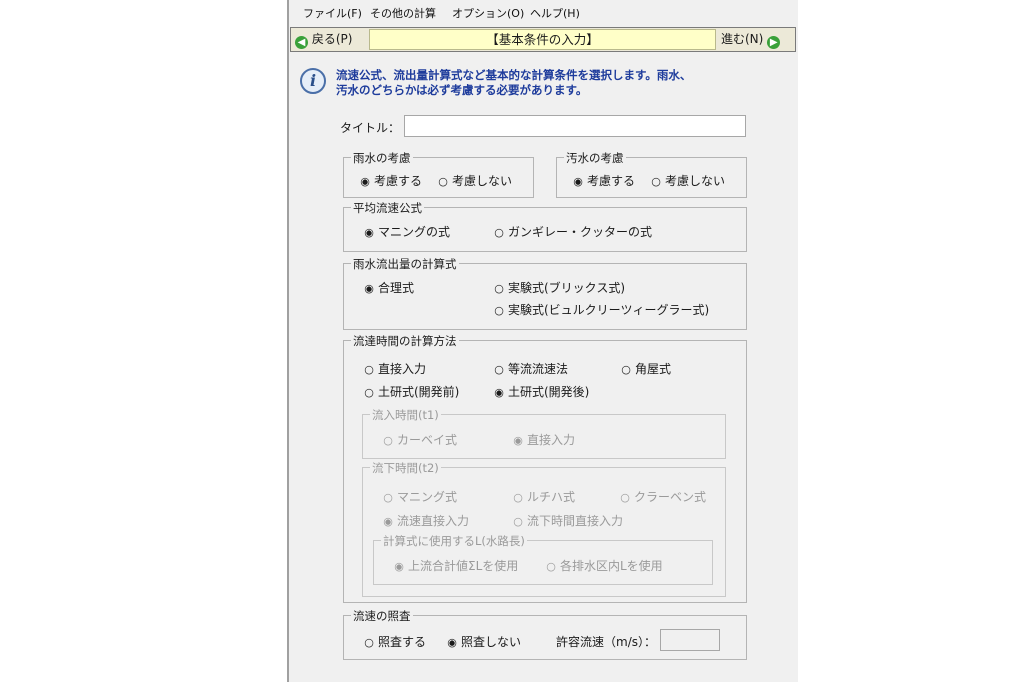  I want to click on kadoya-radio: ○ 角屋式, so click(646, 368).